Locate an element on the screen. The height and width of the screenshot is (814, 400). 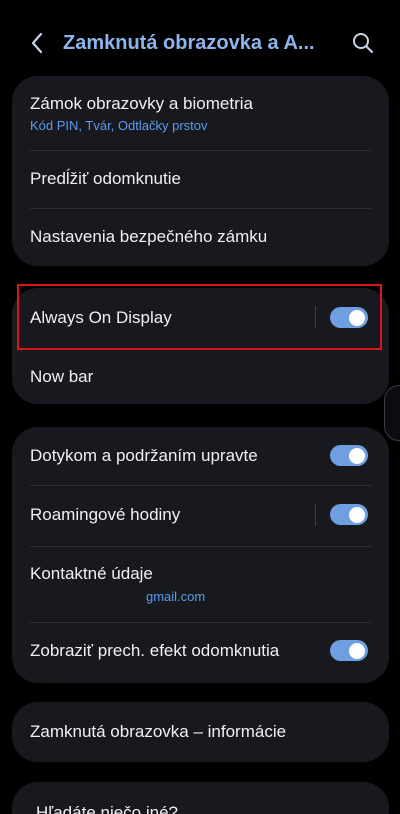
search-icon is located at coordinates (363, 43).